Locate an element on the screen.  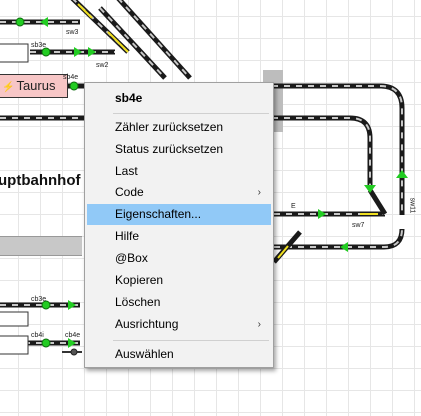
menu-item-delete: Löschen is located at coordinates (179, 302).